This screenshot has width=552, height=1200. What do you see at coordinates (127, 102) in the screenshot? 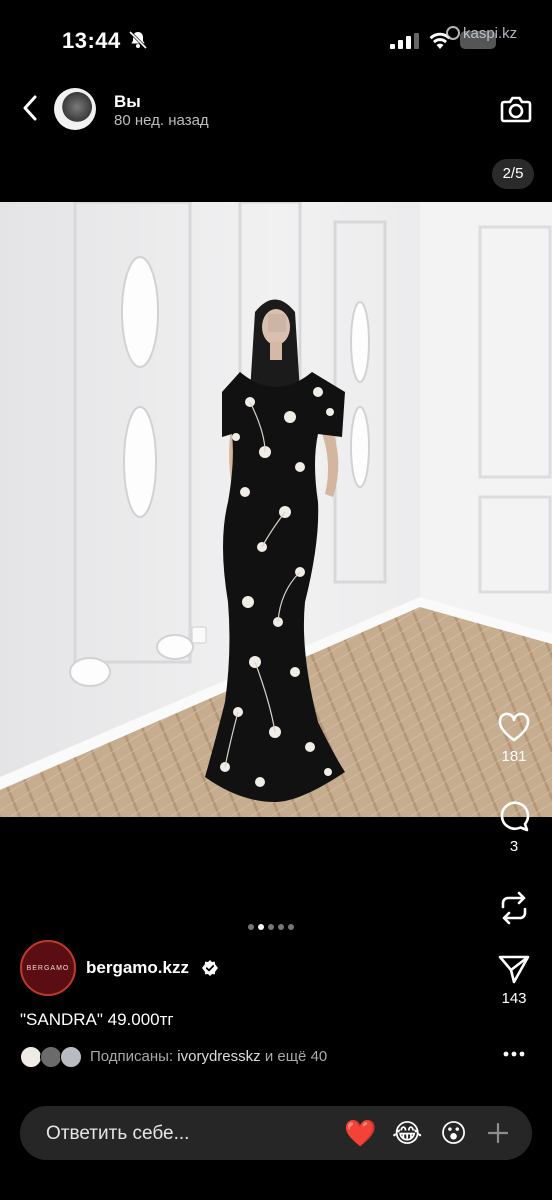
I see `story-user-name: Вы` at bounding box center [127, 102].